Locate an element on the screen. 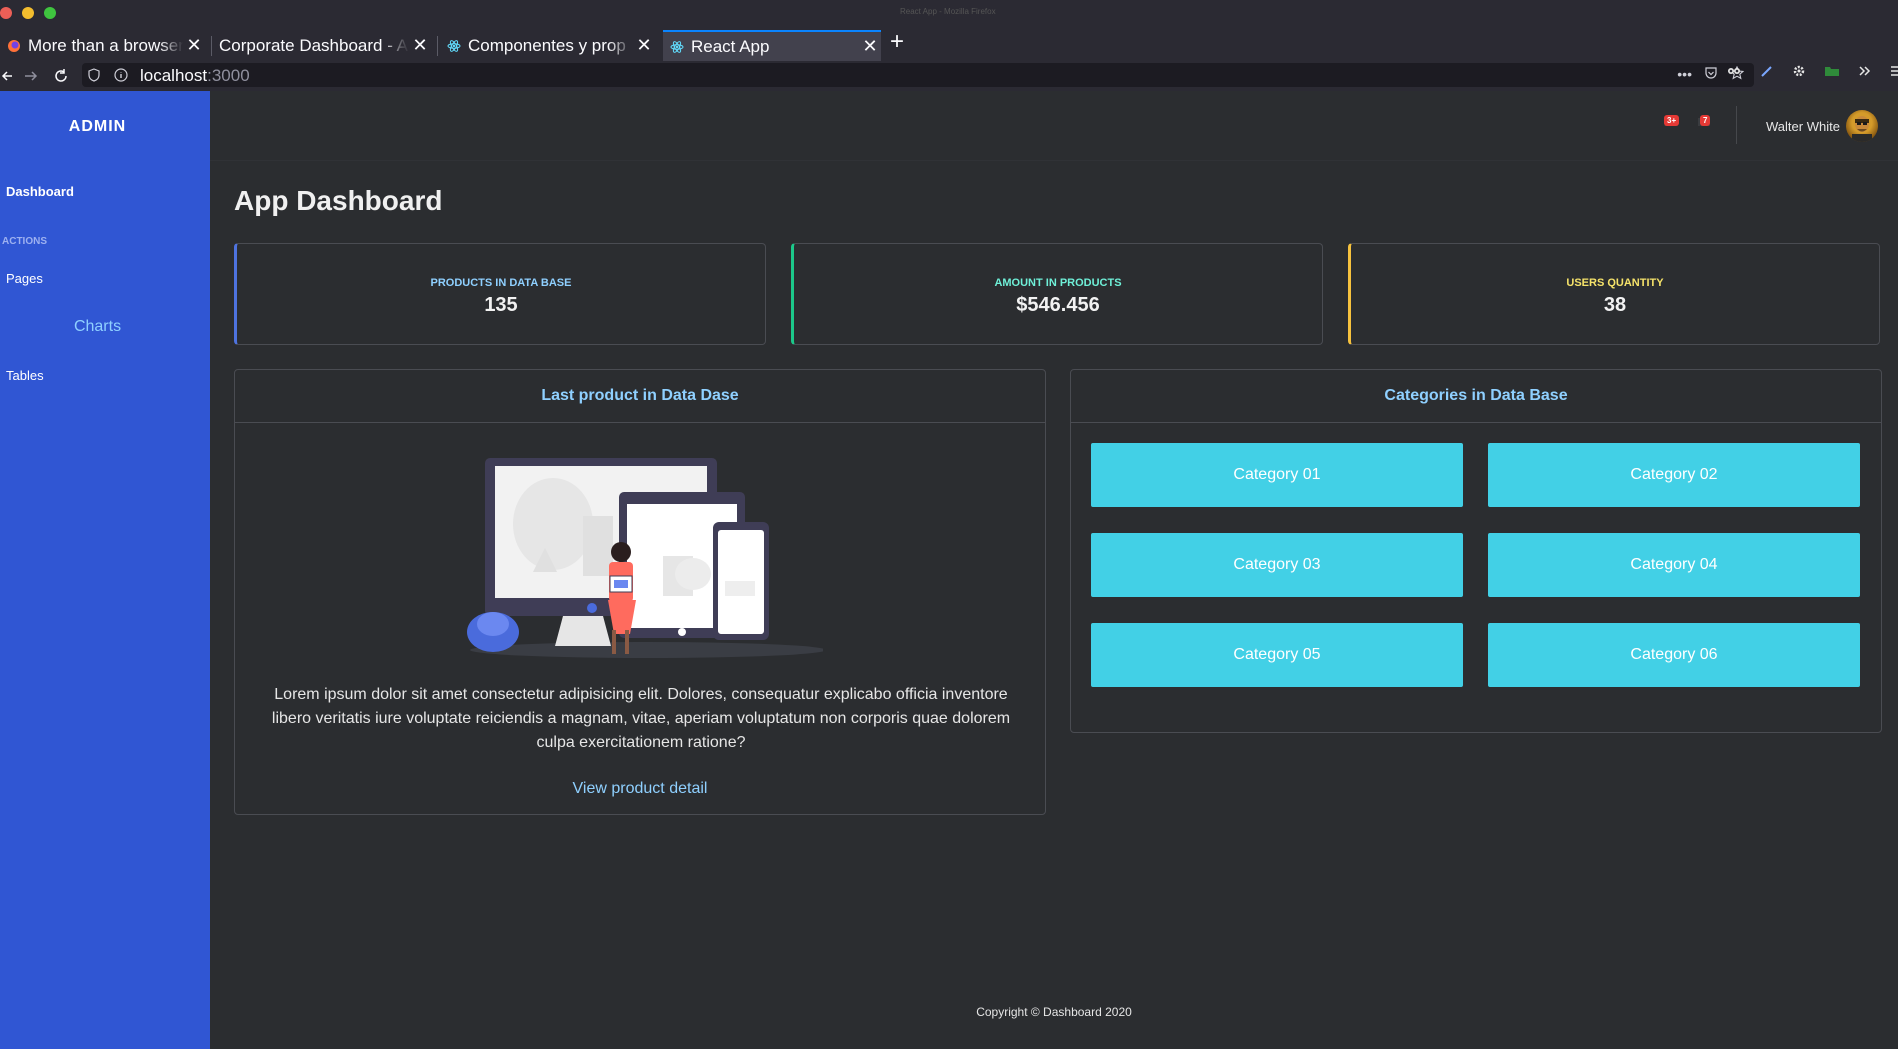 Image resolution: width=1898 pixels, height=1049 pixels. tab-componentes: Componentes y prop ✕ is located at coordinates (547, 45).